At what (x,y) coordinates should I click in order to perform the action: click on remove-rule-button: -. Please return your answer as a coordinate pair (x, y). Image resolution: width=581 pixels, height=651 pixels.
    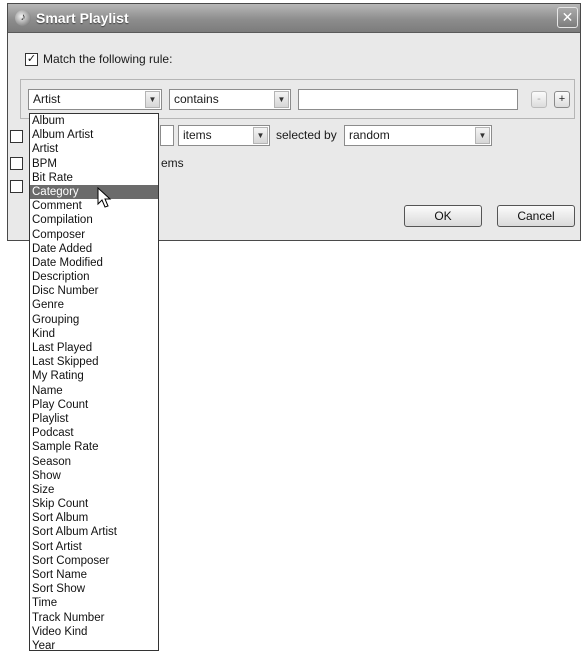
    Looking at the image, I should click on (539, 99).